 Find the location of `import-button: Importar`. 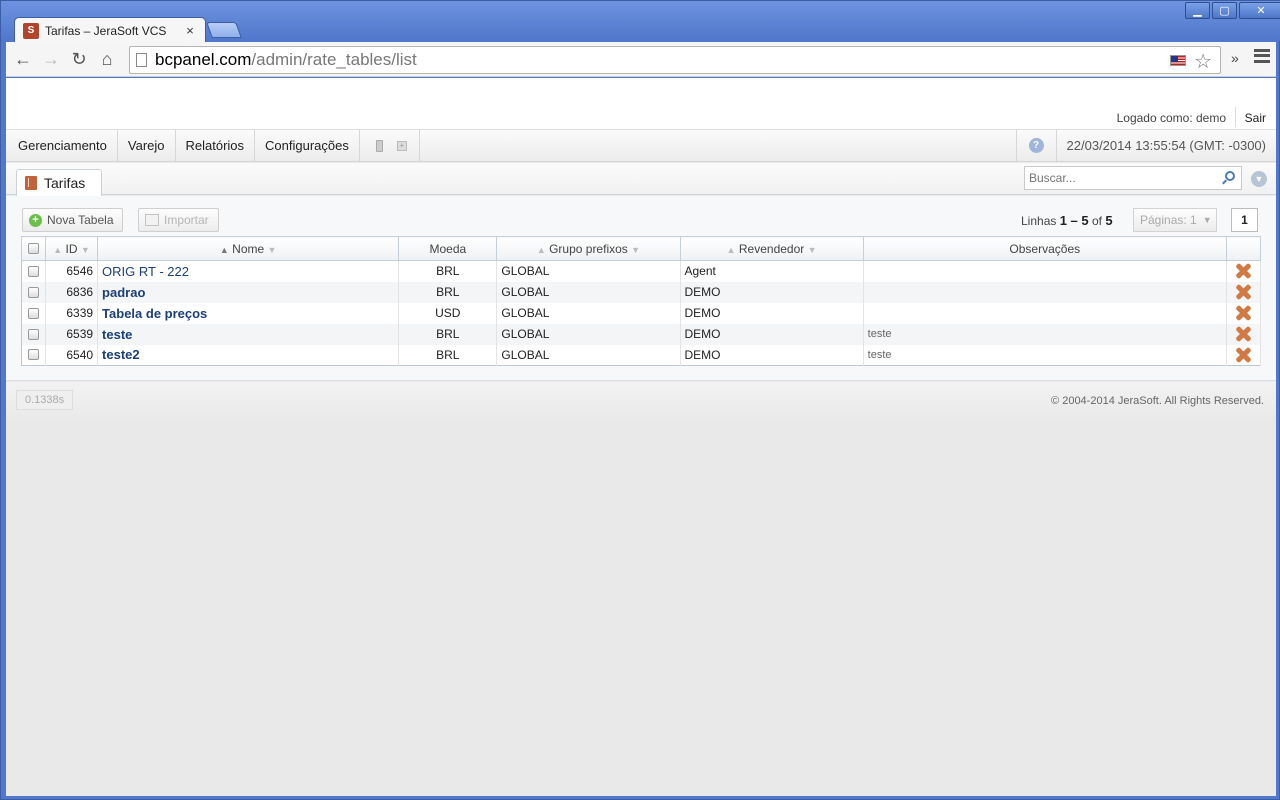

import-button: Importar is located at coordinates (178, 220).